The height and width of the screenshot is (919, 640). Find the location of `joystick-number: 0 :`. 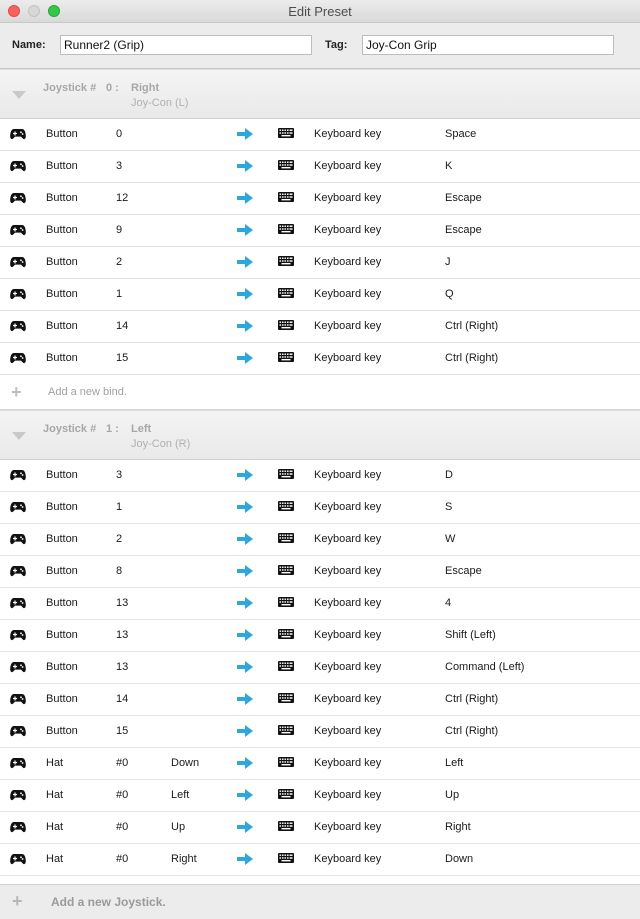

joystick-number: 0 : is located at coordinates (112, 88).